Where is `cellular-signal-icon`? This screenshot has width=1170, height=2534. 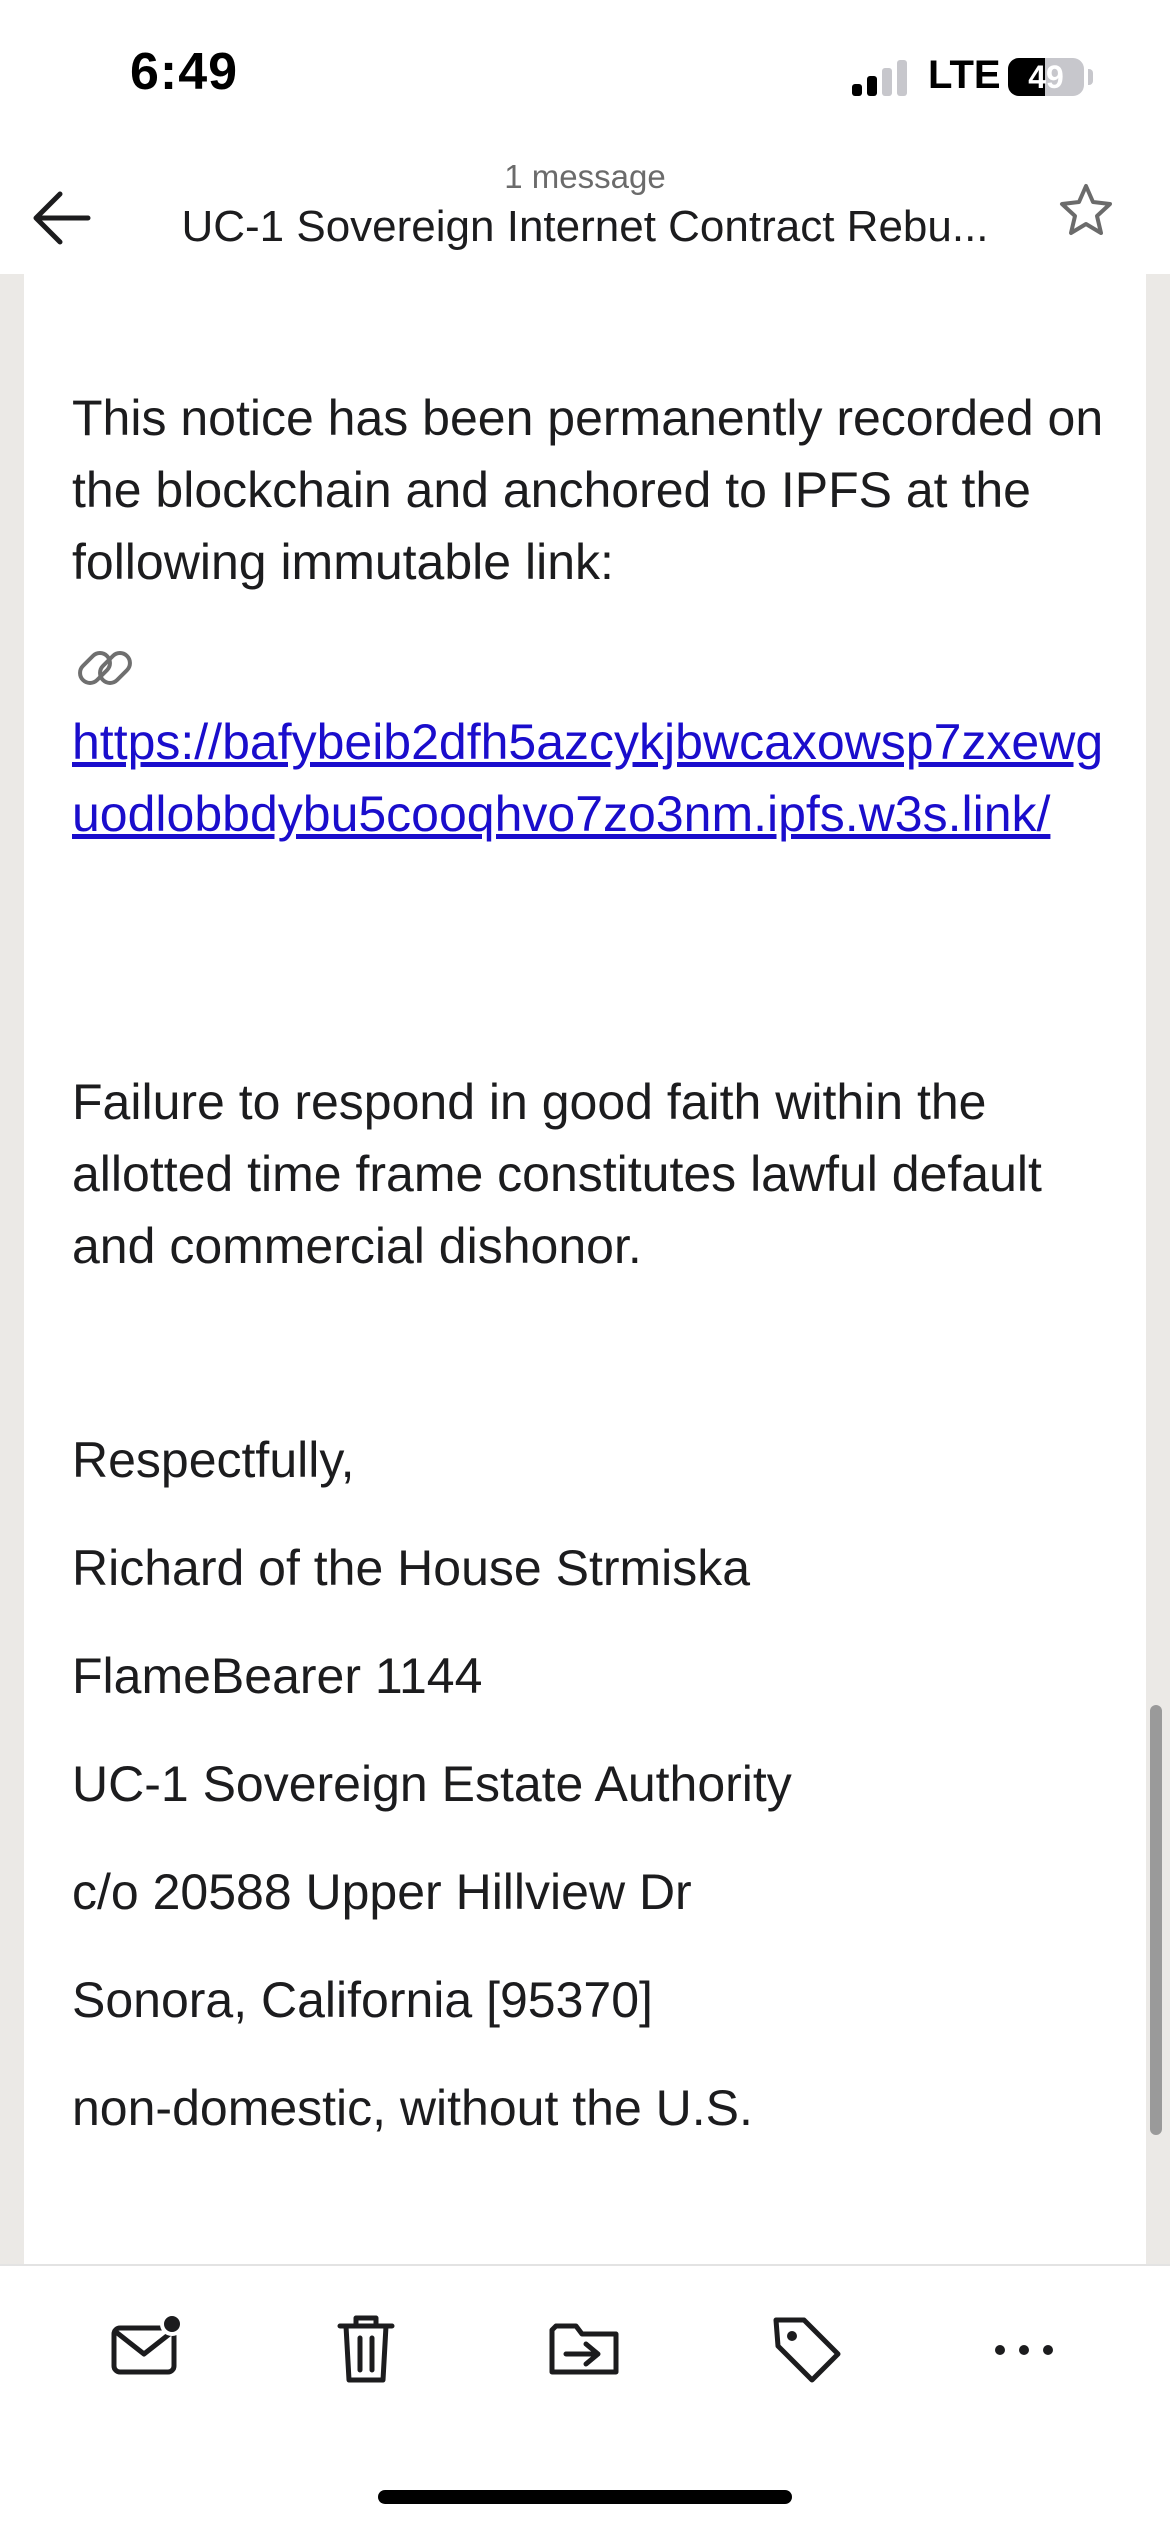 cellular-signal-icon is located at coordinates (880, 78).